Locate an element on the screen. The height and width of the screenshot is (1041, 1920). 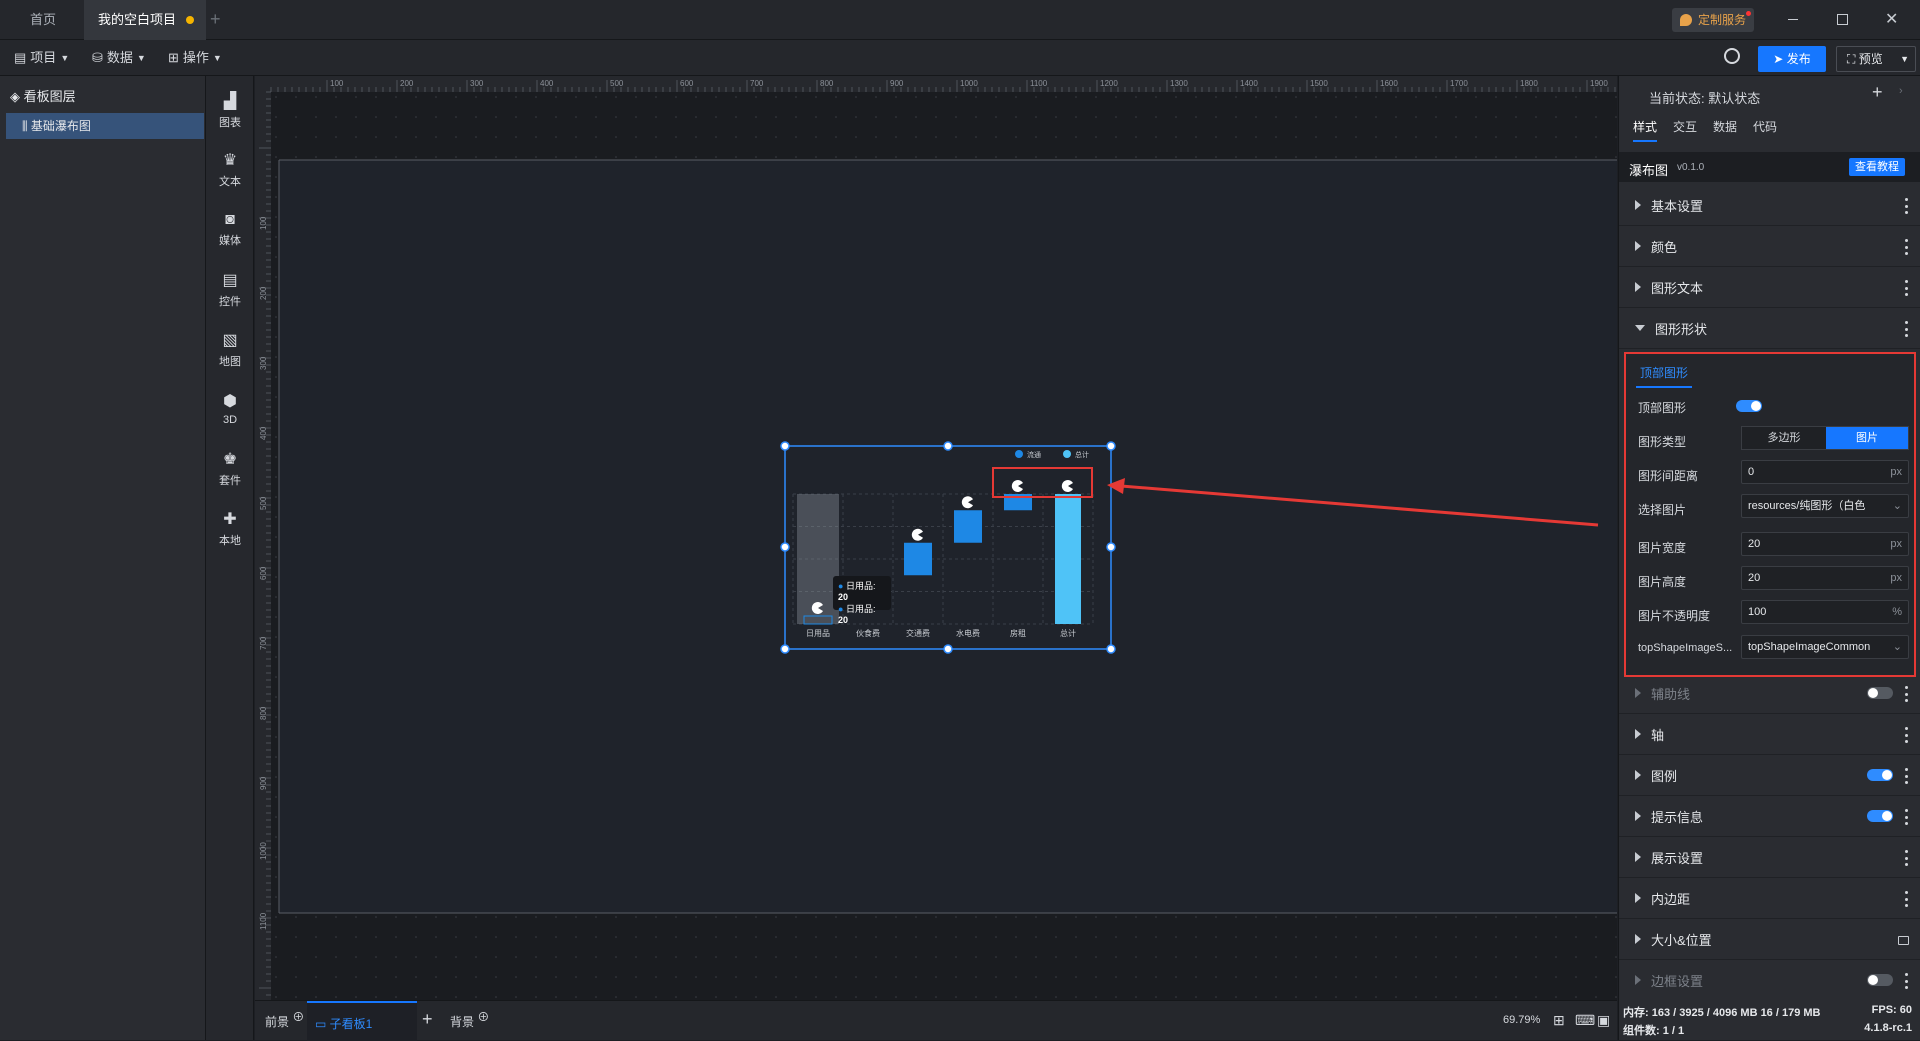
image-value: resources/纯图形（白色 is located at coordinates (1807, 506).